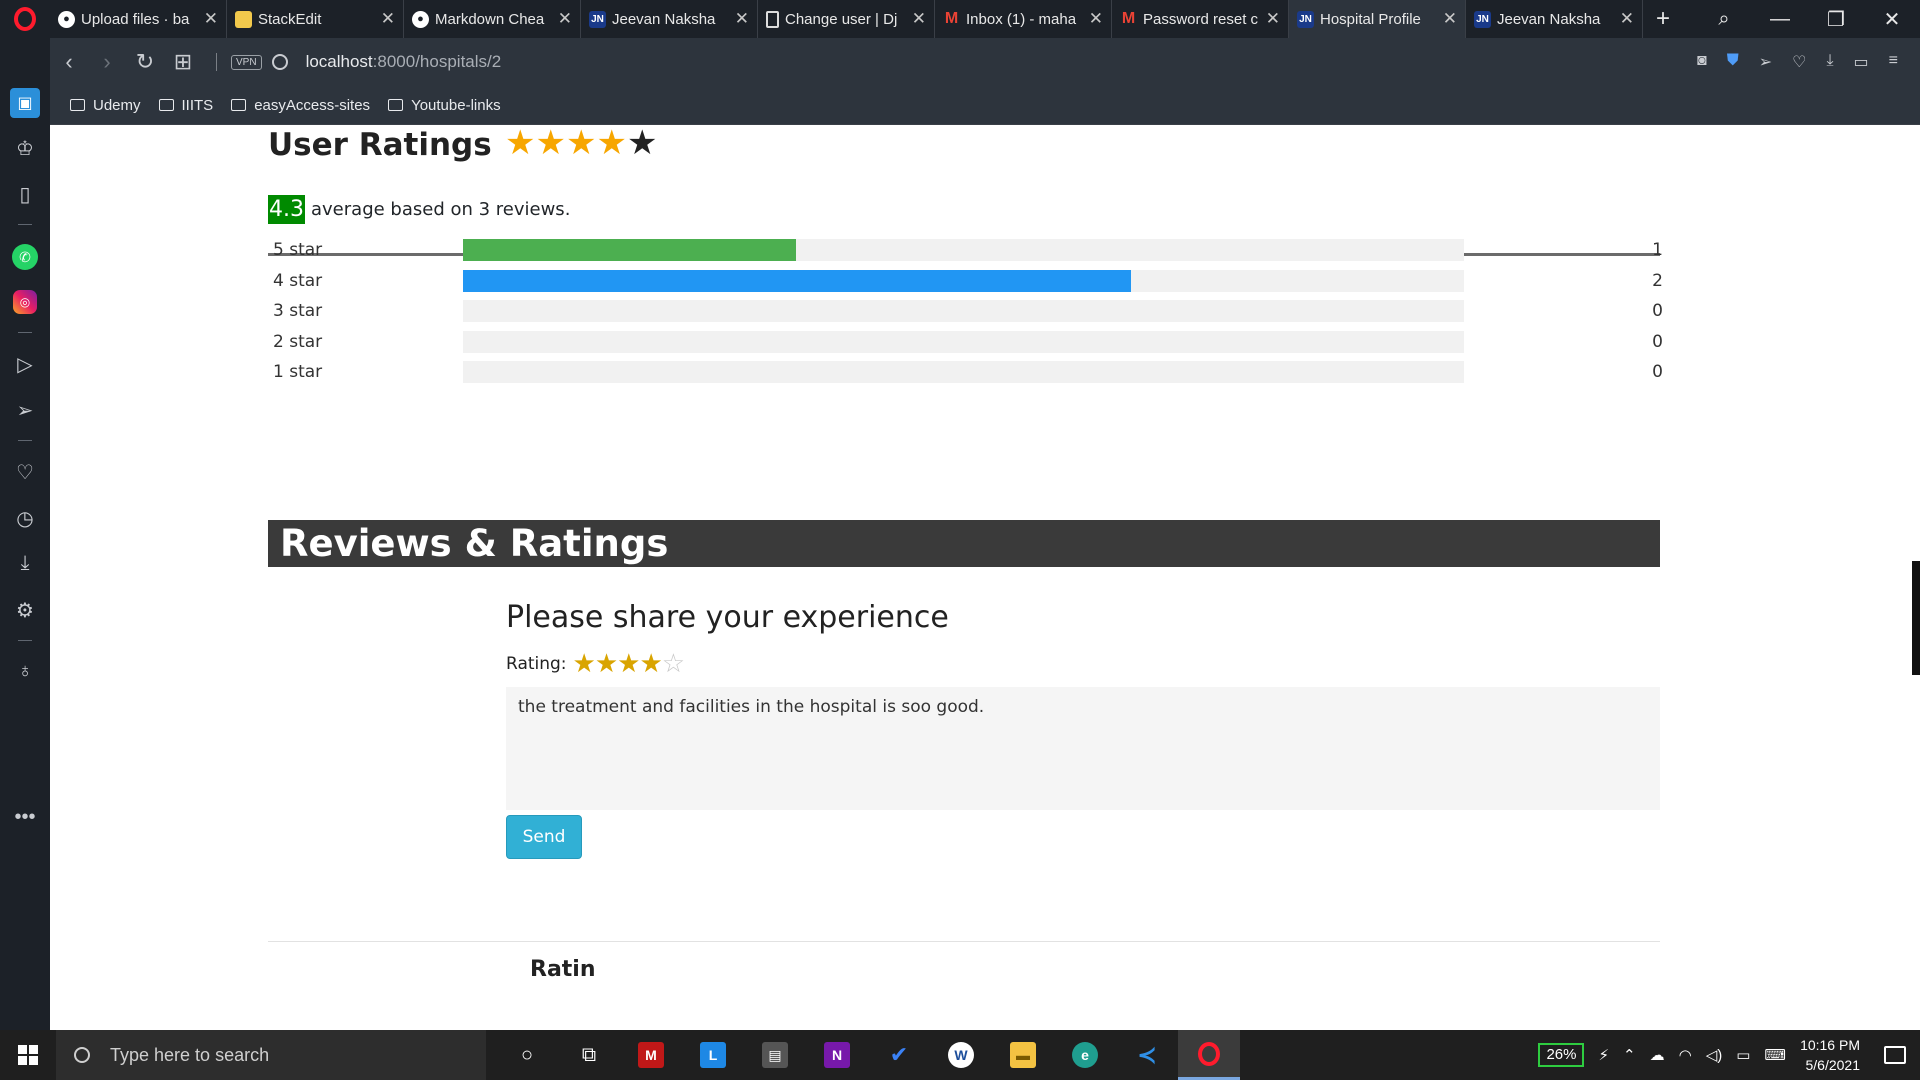 This screenshot has height=1080, width=1920. I want to click on url-field: localhost:8000/hospitals/2, so click(404, 62).